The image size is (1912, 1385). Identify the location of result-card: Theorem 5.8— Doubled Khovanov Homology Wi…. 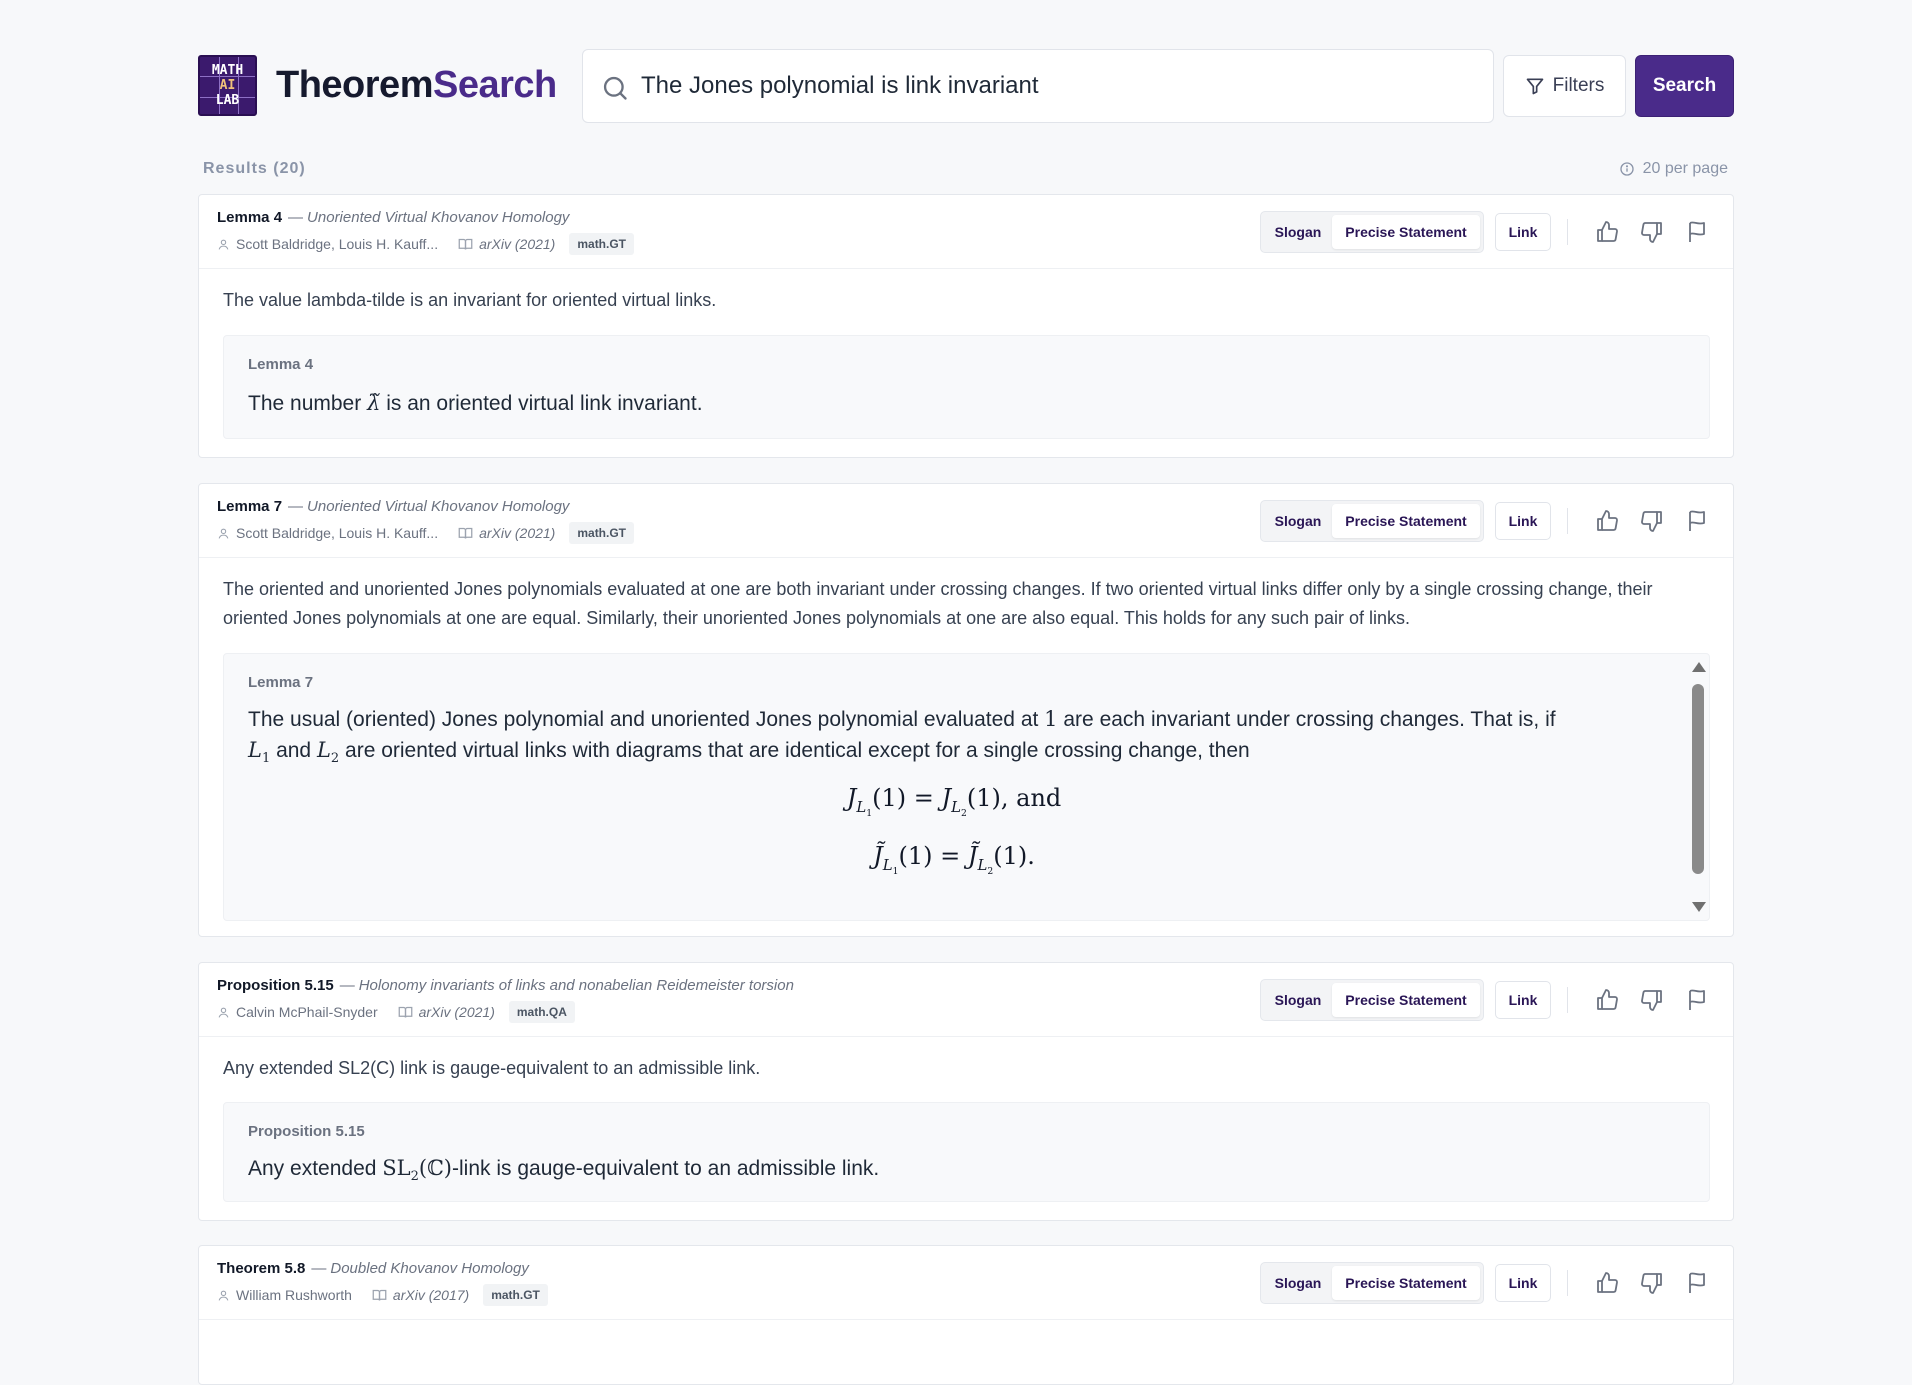
(966, 1315).